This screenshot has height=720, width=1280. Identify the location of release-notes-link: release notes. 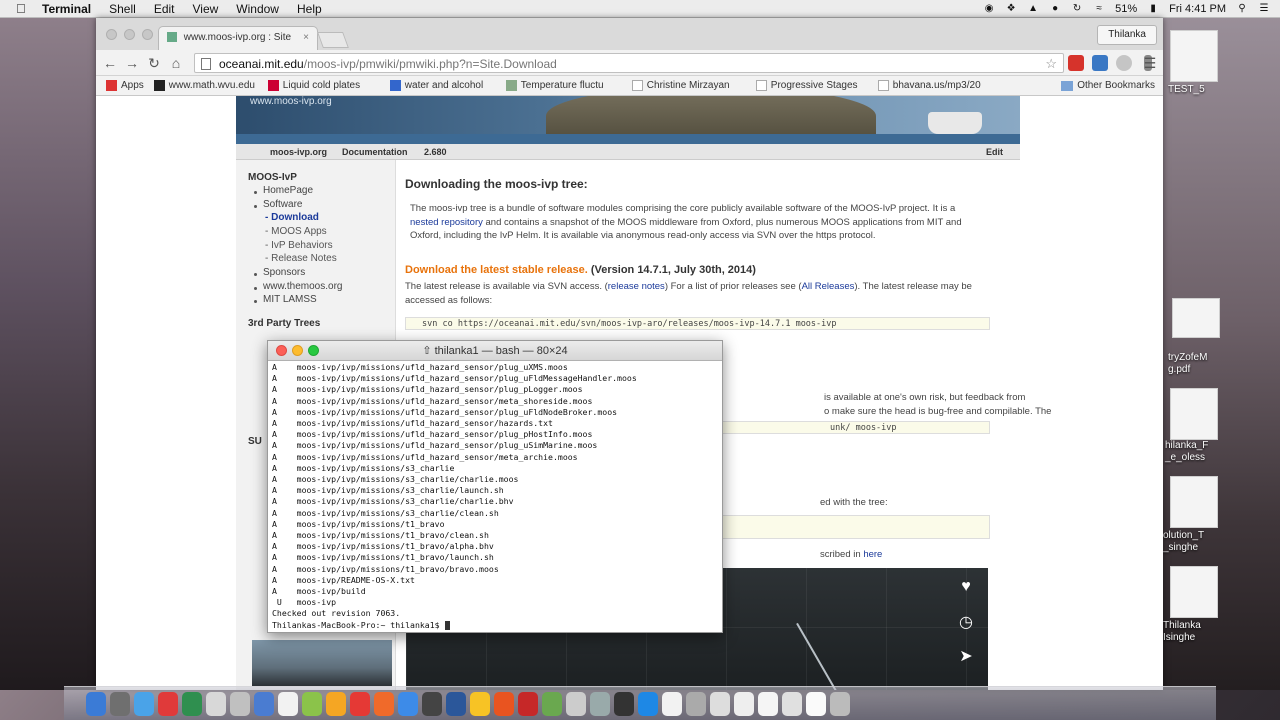
(636, 286).